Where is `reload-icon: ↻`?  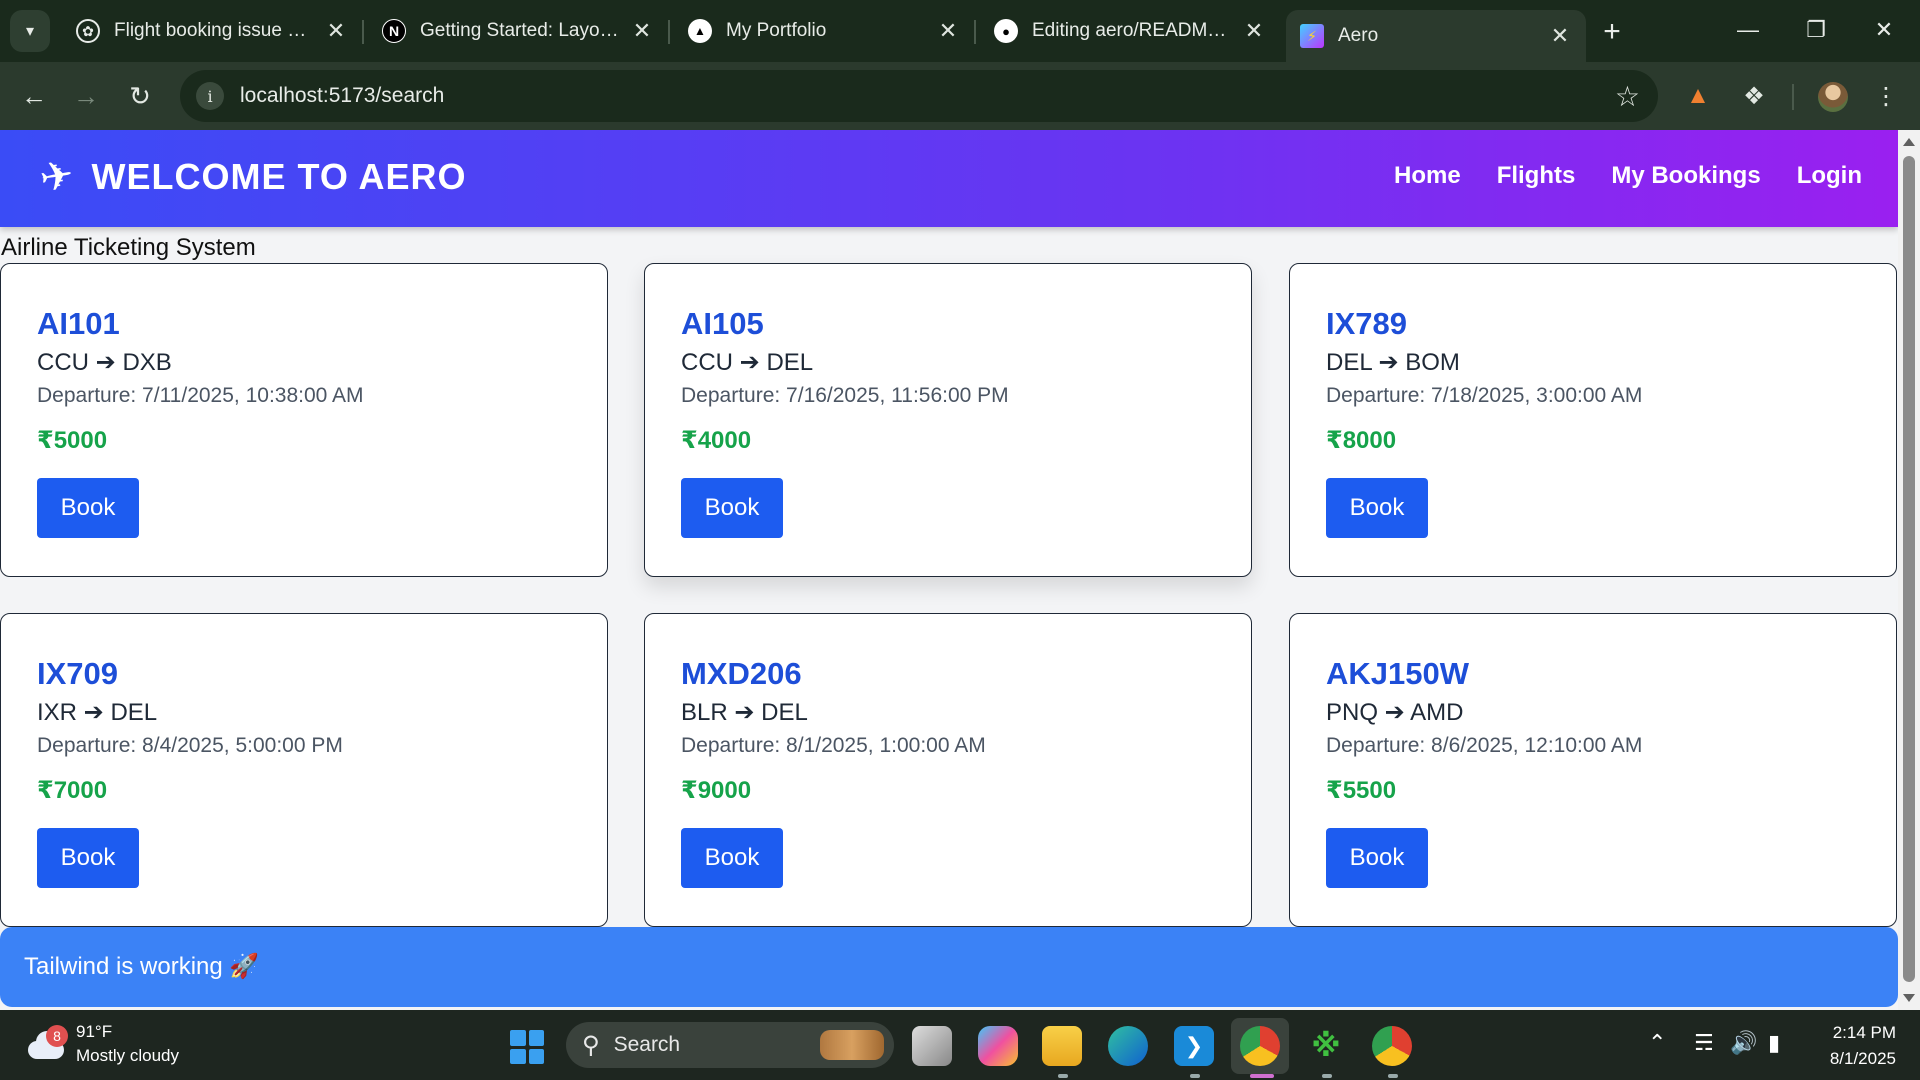 reload-icon: ↻ is located at coordinates (140, 95).